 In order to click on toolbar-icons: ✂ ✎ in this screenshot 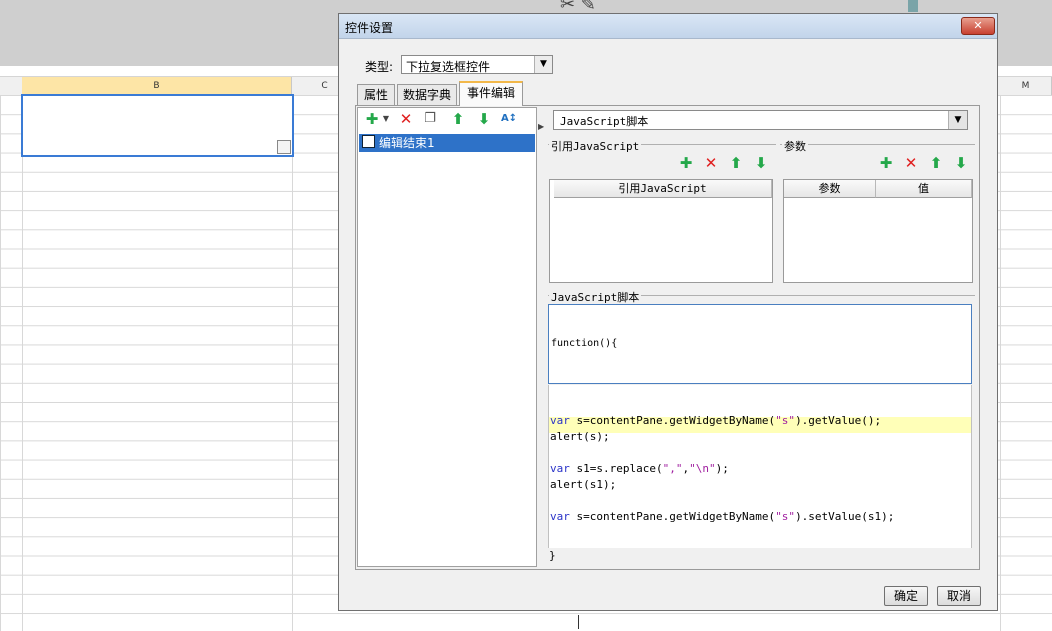, I will do `click(578, 7)`.